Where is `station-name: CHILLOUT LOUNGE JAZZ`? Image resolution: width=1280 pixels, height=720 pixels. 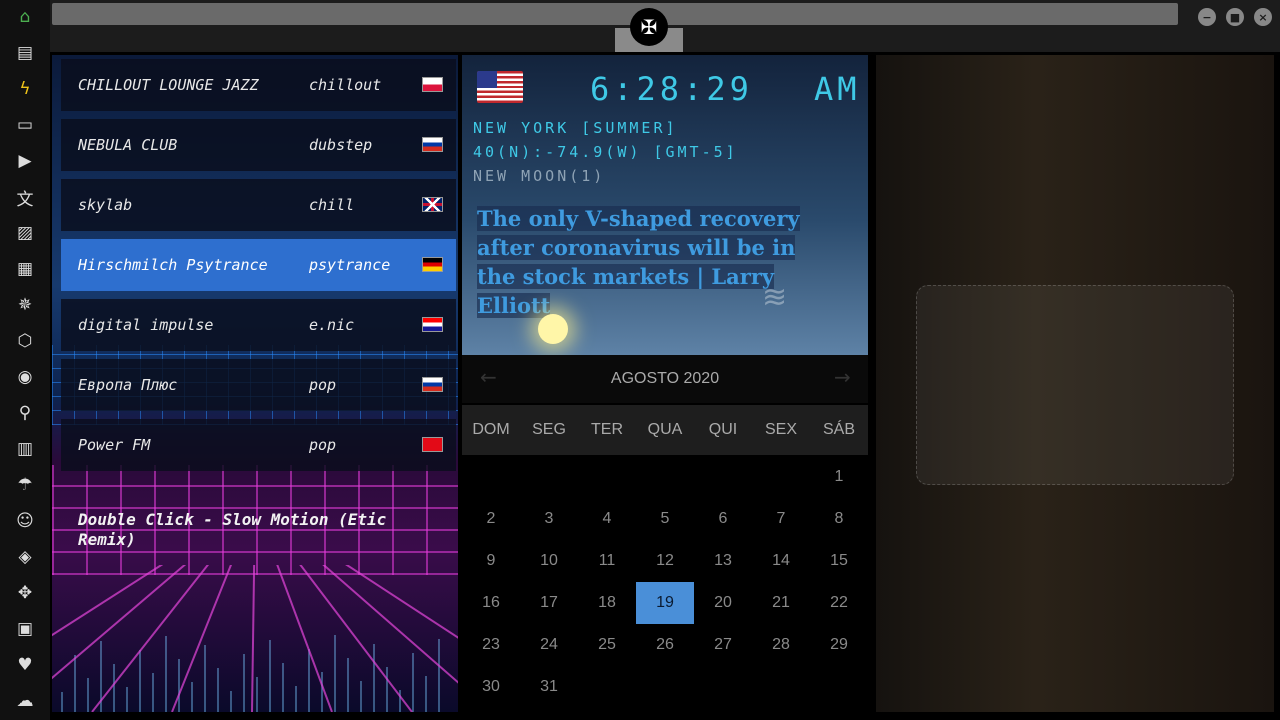 station-name: CHILLOUT LOUNGE JAZZ is located at coordinates (168, 85).